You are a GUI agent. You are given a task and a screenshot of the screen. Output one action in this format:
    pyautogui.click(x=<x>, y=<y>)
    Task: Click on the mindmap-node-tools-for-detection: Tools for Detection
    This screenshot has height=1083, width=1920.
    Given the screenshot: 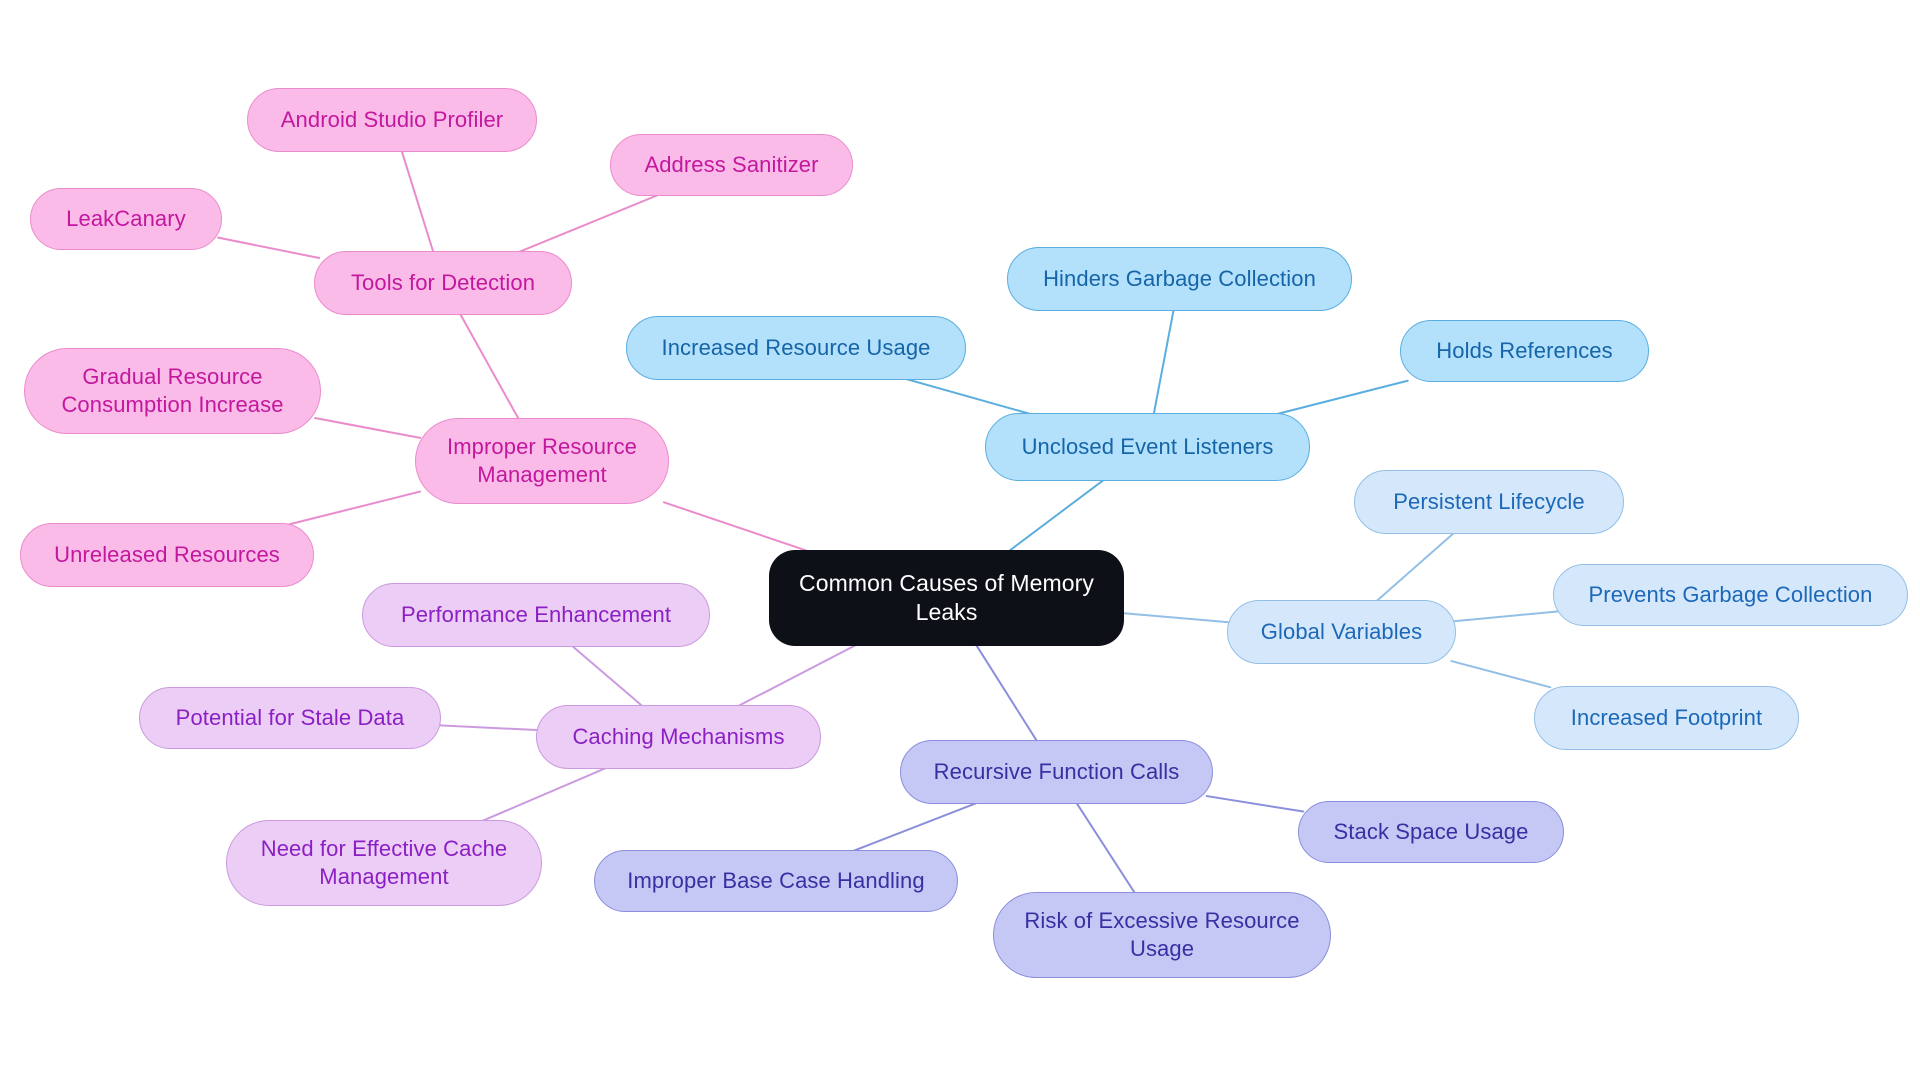 What is the action you would take?
    pyautogui.click(x=443, y=283)
    